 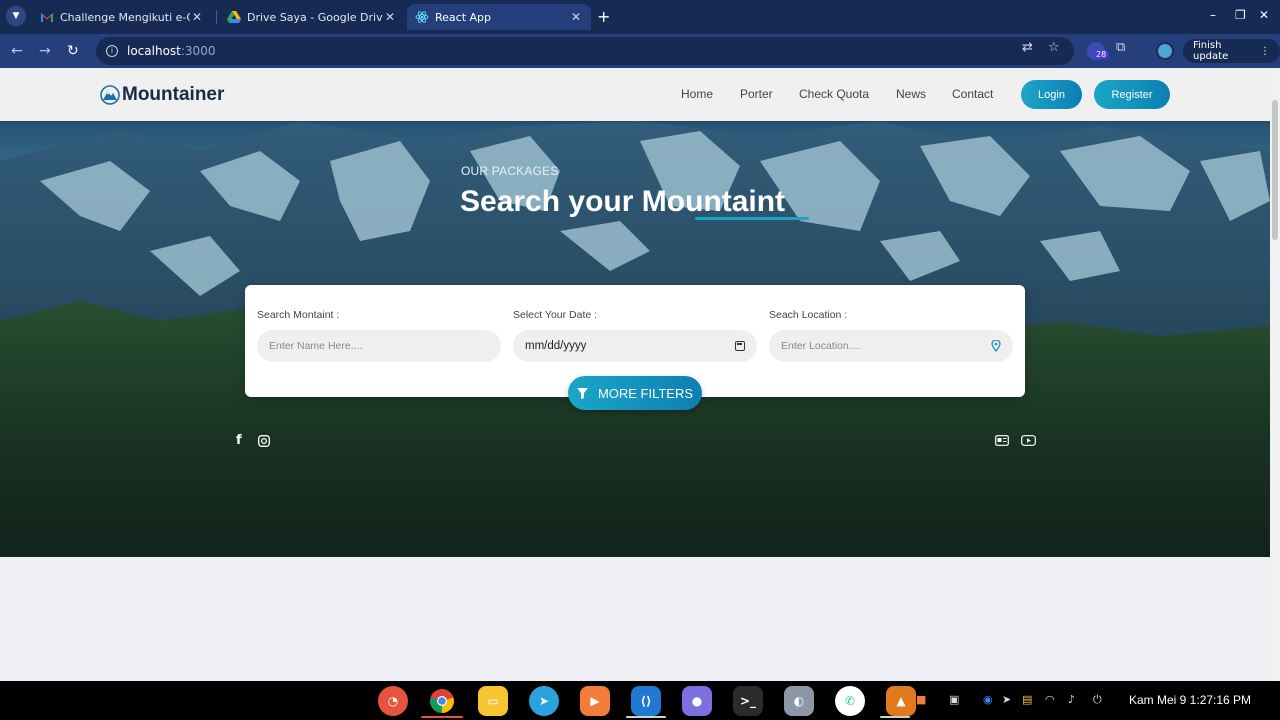 What do you see at coordinates (1264, 15) in the screenshot?
I see `close-window-icon: ✕` at bounding box center [1264, 15].